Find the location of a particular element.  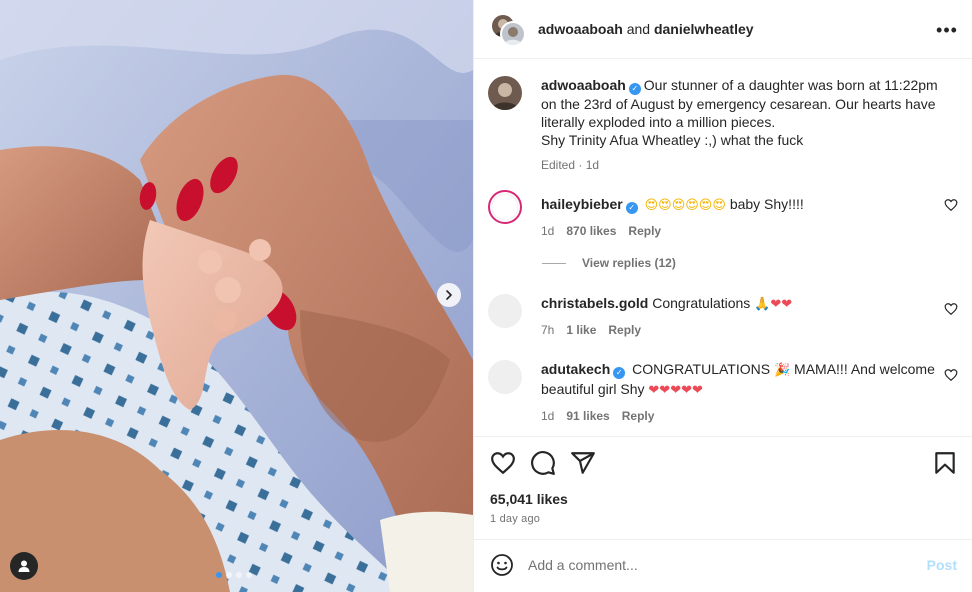

comment-text: CONGRATULATIONS is located at coordinates (701, 369).